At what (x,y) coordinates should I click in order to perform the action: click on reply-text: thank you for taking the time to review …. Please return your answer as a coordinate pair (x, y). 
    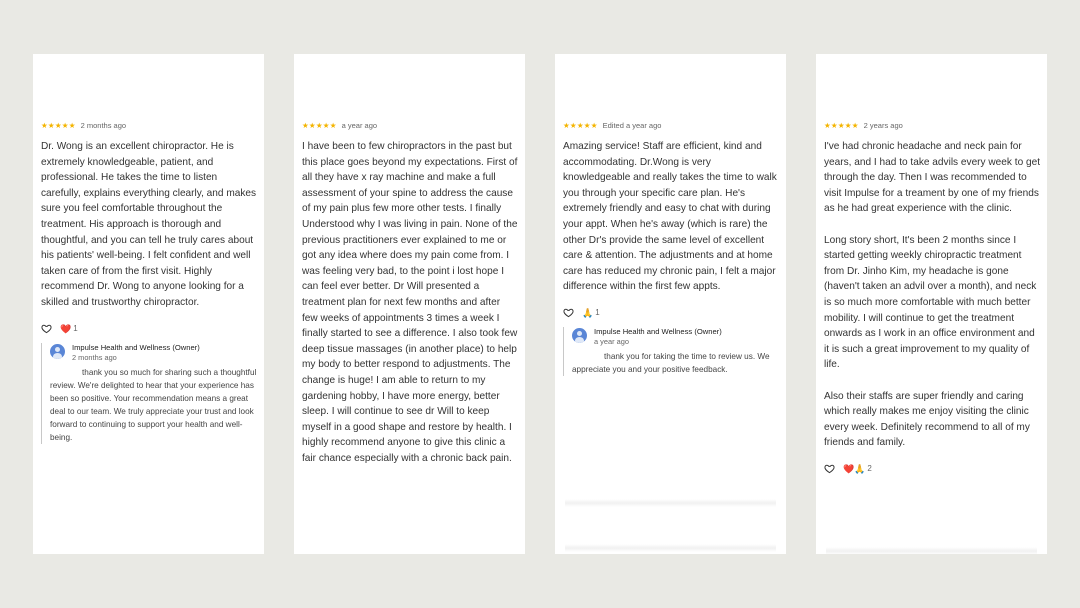
    Looking at the image, I should click on (671, 362).